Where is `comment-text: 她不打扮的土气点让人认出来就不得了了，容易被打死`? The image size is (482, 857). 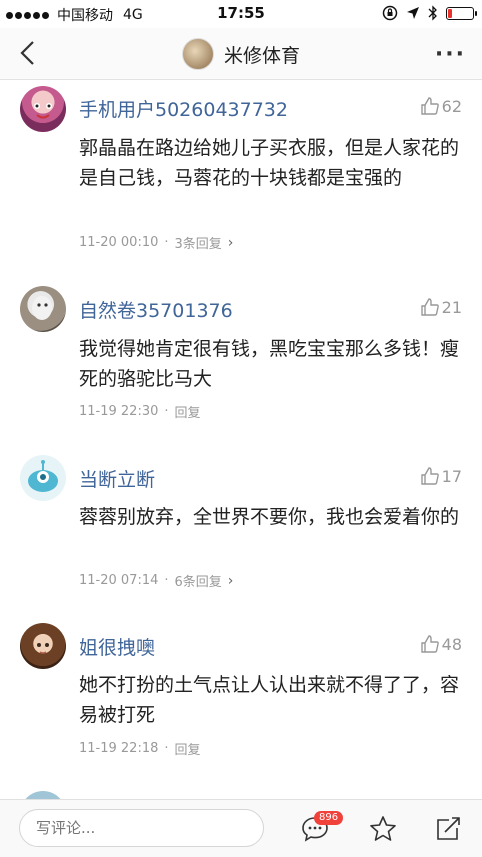
comment-text: 她不打扮的土气点让人认出来就不得了了，容易被打死 is located at coordinates (269, 700).